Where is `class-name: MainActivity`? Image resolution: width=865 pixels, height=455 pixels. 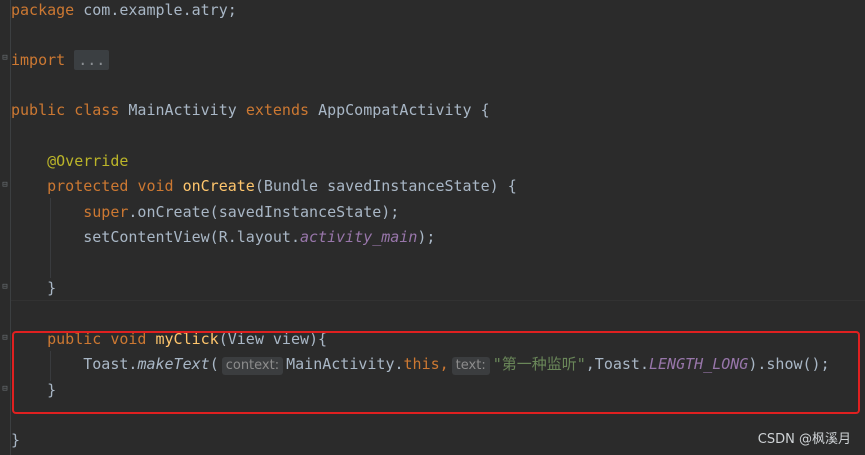
class-name: MainActivity is located at coordinates (182, 110).